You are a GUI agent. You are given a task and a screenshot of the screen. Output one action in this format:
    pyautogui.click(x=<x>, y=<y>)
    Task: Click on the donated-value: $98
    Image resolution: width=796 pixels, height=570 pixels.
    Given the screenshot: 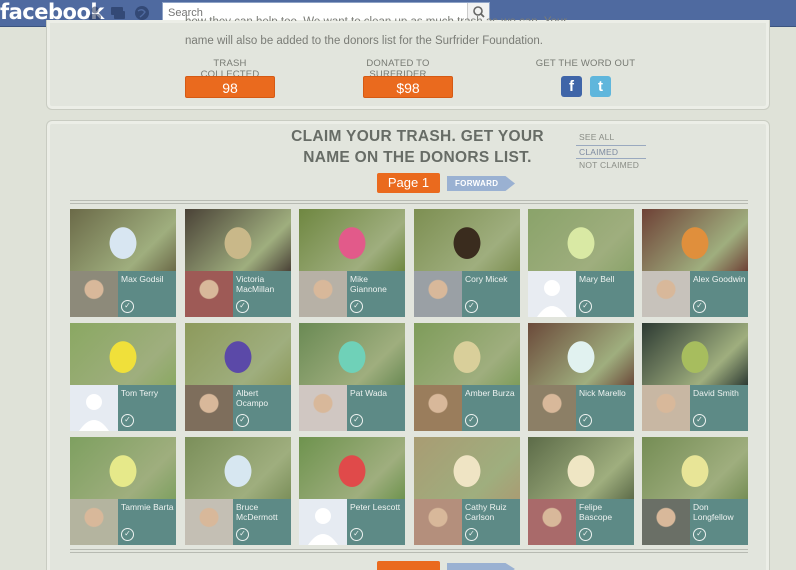 What is the action you would take?
    pyautogui.click(x=408, y=87)
    